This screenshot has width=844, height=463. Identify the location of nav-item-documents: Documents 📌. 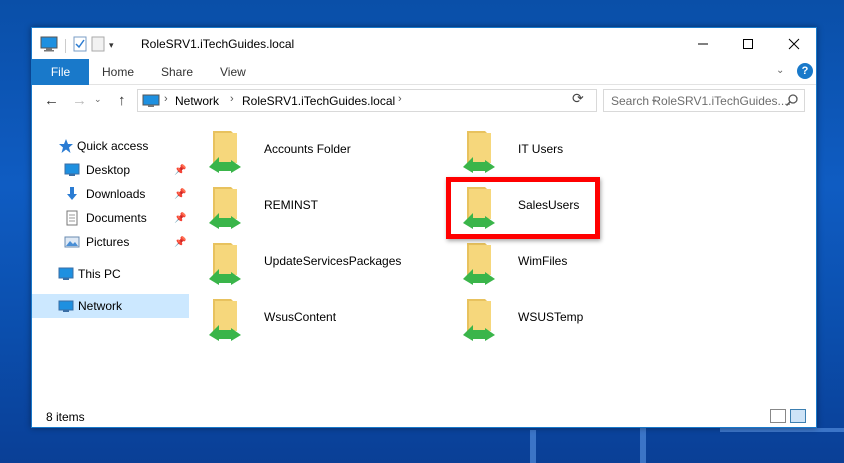
(110, 218).